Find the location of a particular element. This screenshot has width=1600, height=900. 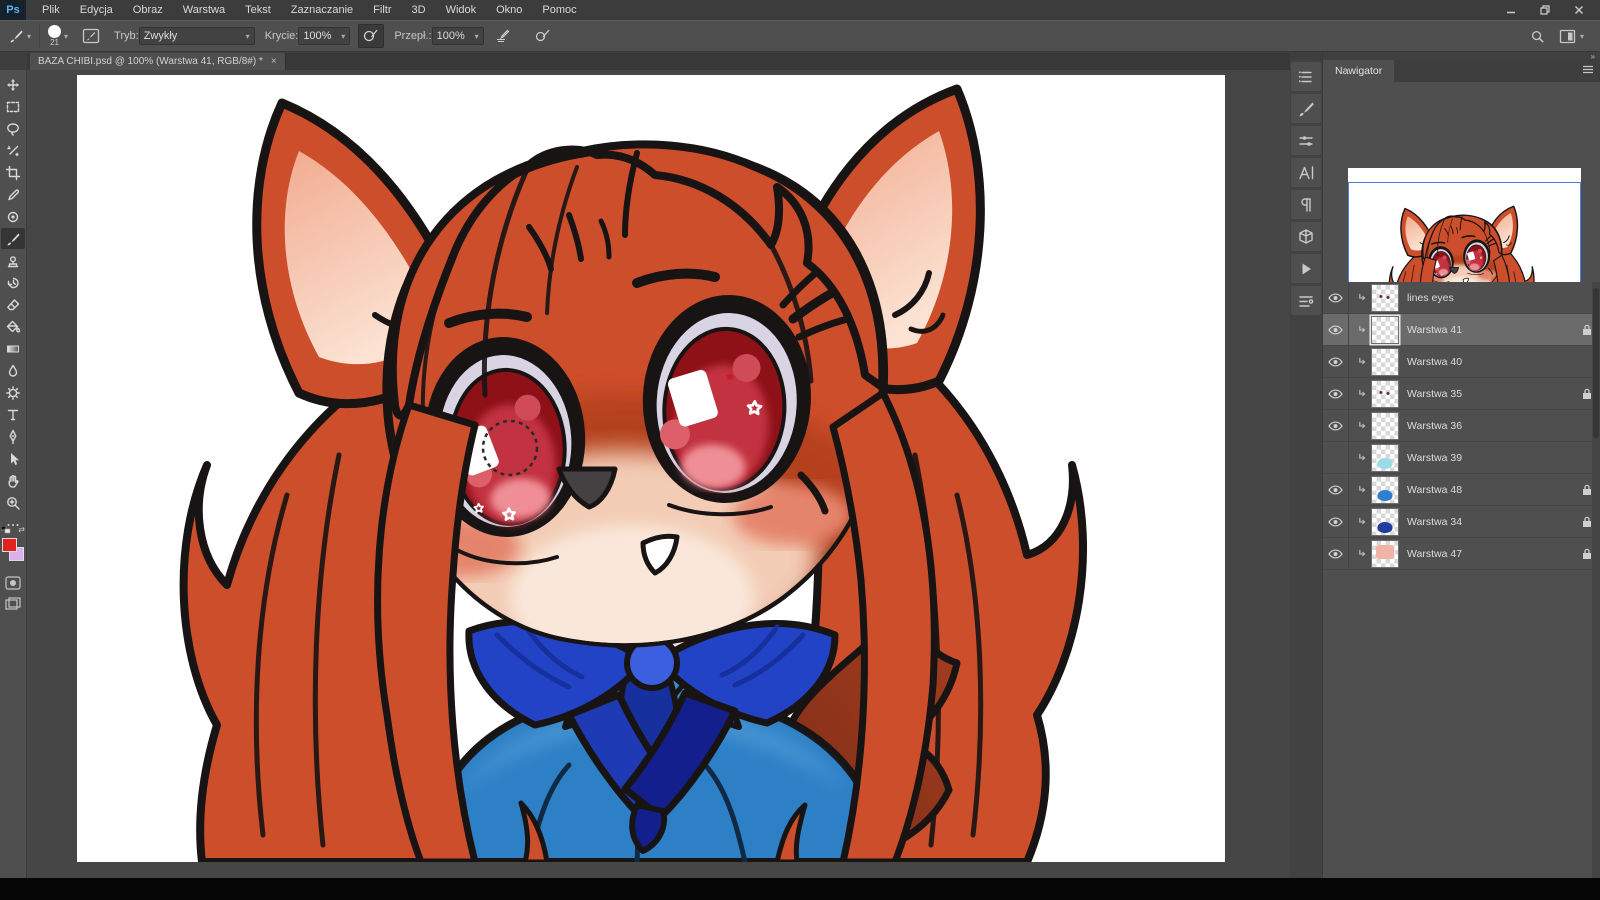

layer-row-warstwa-35: Warstwa 35 is located at coordinates (1461, 394).